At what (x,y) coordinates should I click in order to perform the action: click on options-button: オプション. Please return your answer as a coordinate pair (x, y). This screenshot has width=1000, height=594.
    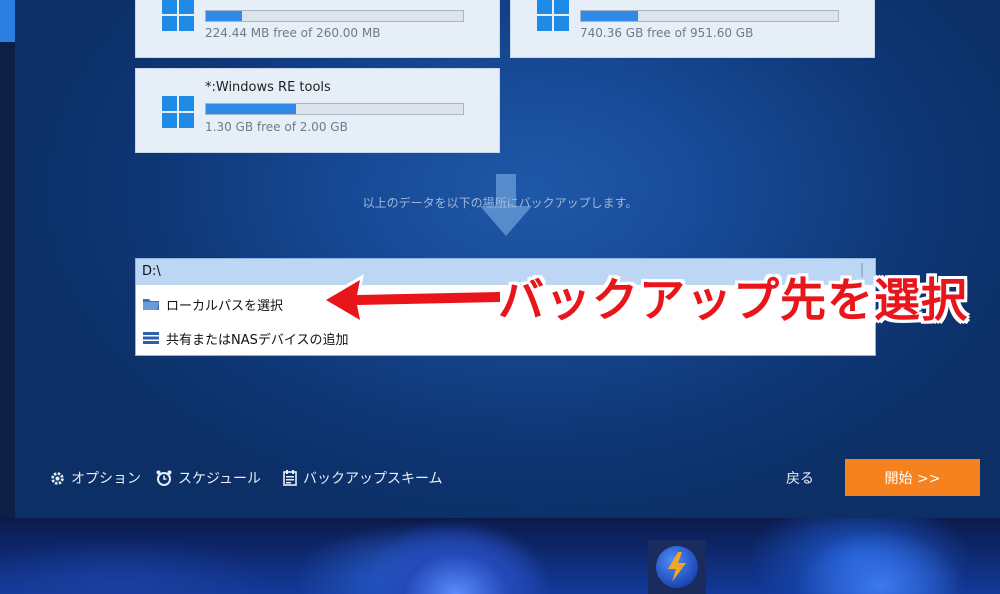
    Looking at the image, I should click on (95, 478).